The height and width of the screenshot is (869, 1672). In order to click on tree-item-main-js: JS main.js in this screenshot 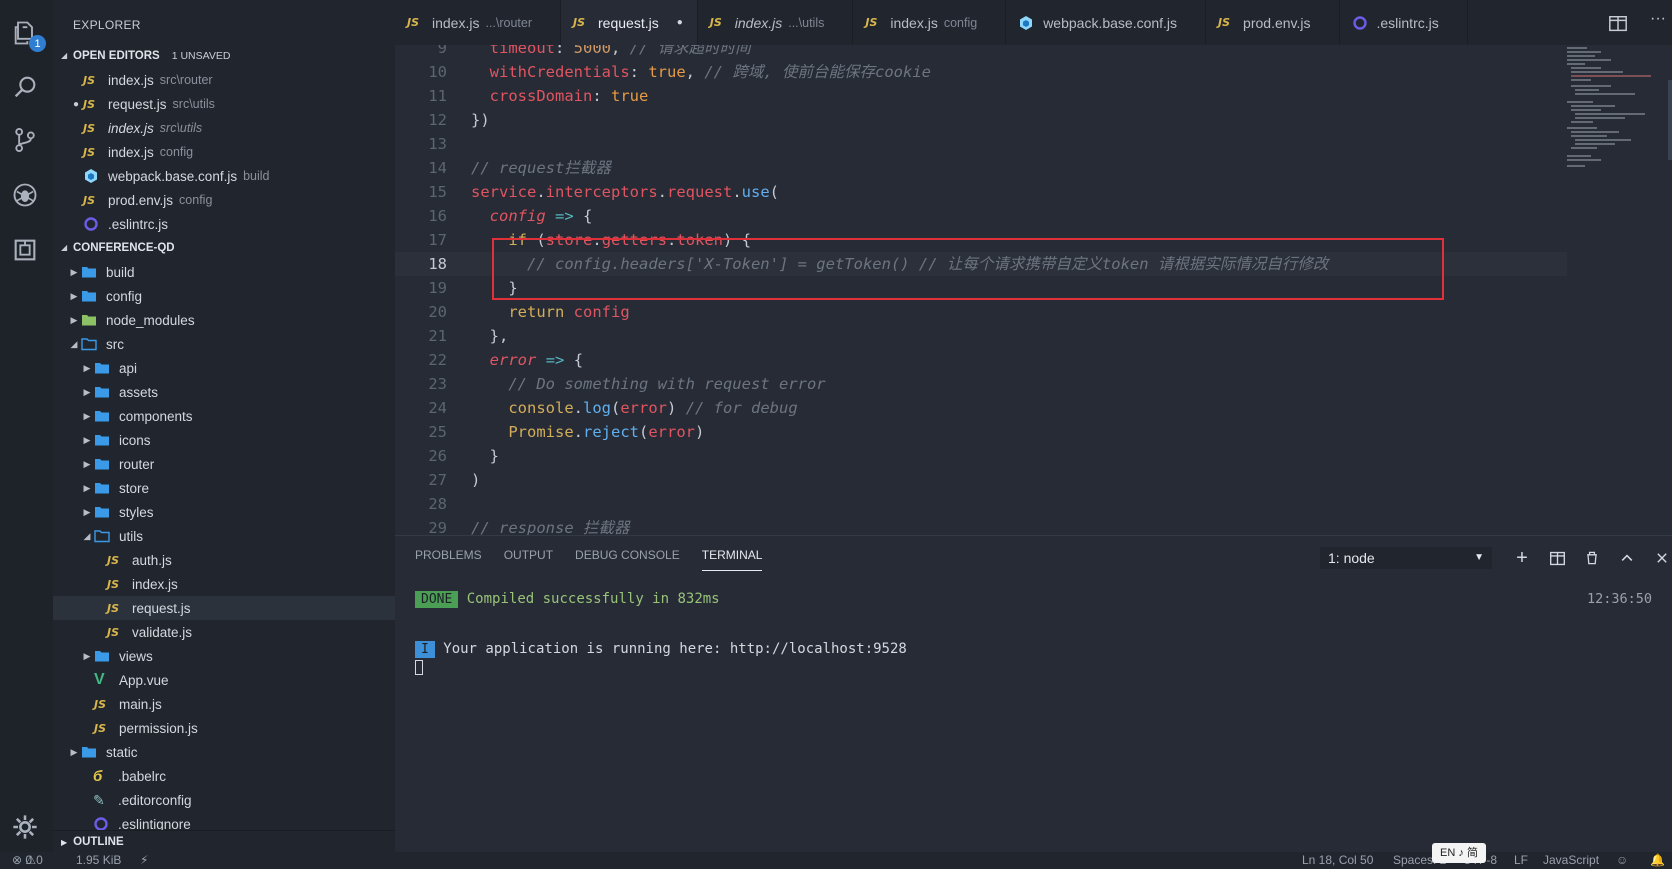, I will do `click(224, 704)`.